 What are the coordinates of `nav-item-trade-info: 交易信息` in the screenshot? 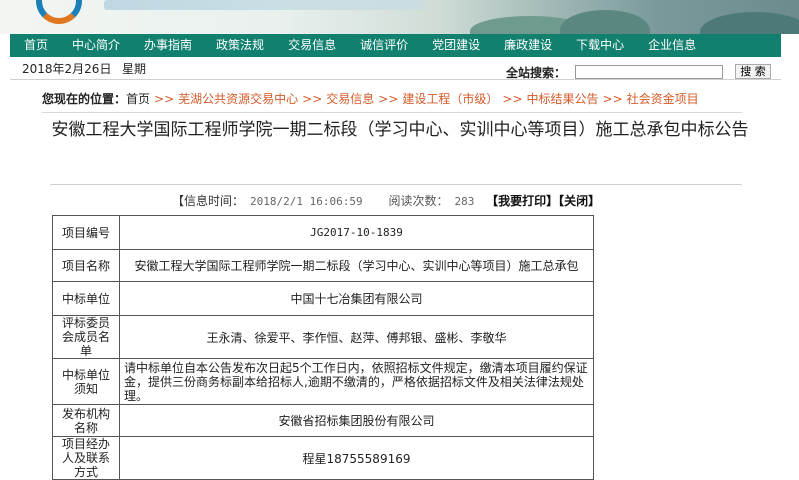 It's located at (312, 45).